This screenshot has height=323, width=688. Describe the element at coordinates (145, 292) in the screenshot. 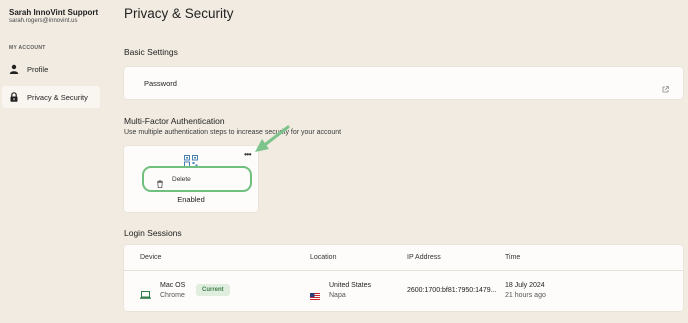

I see `laptop-icon` at that location.